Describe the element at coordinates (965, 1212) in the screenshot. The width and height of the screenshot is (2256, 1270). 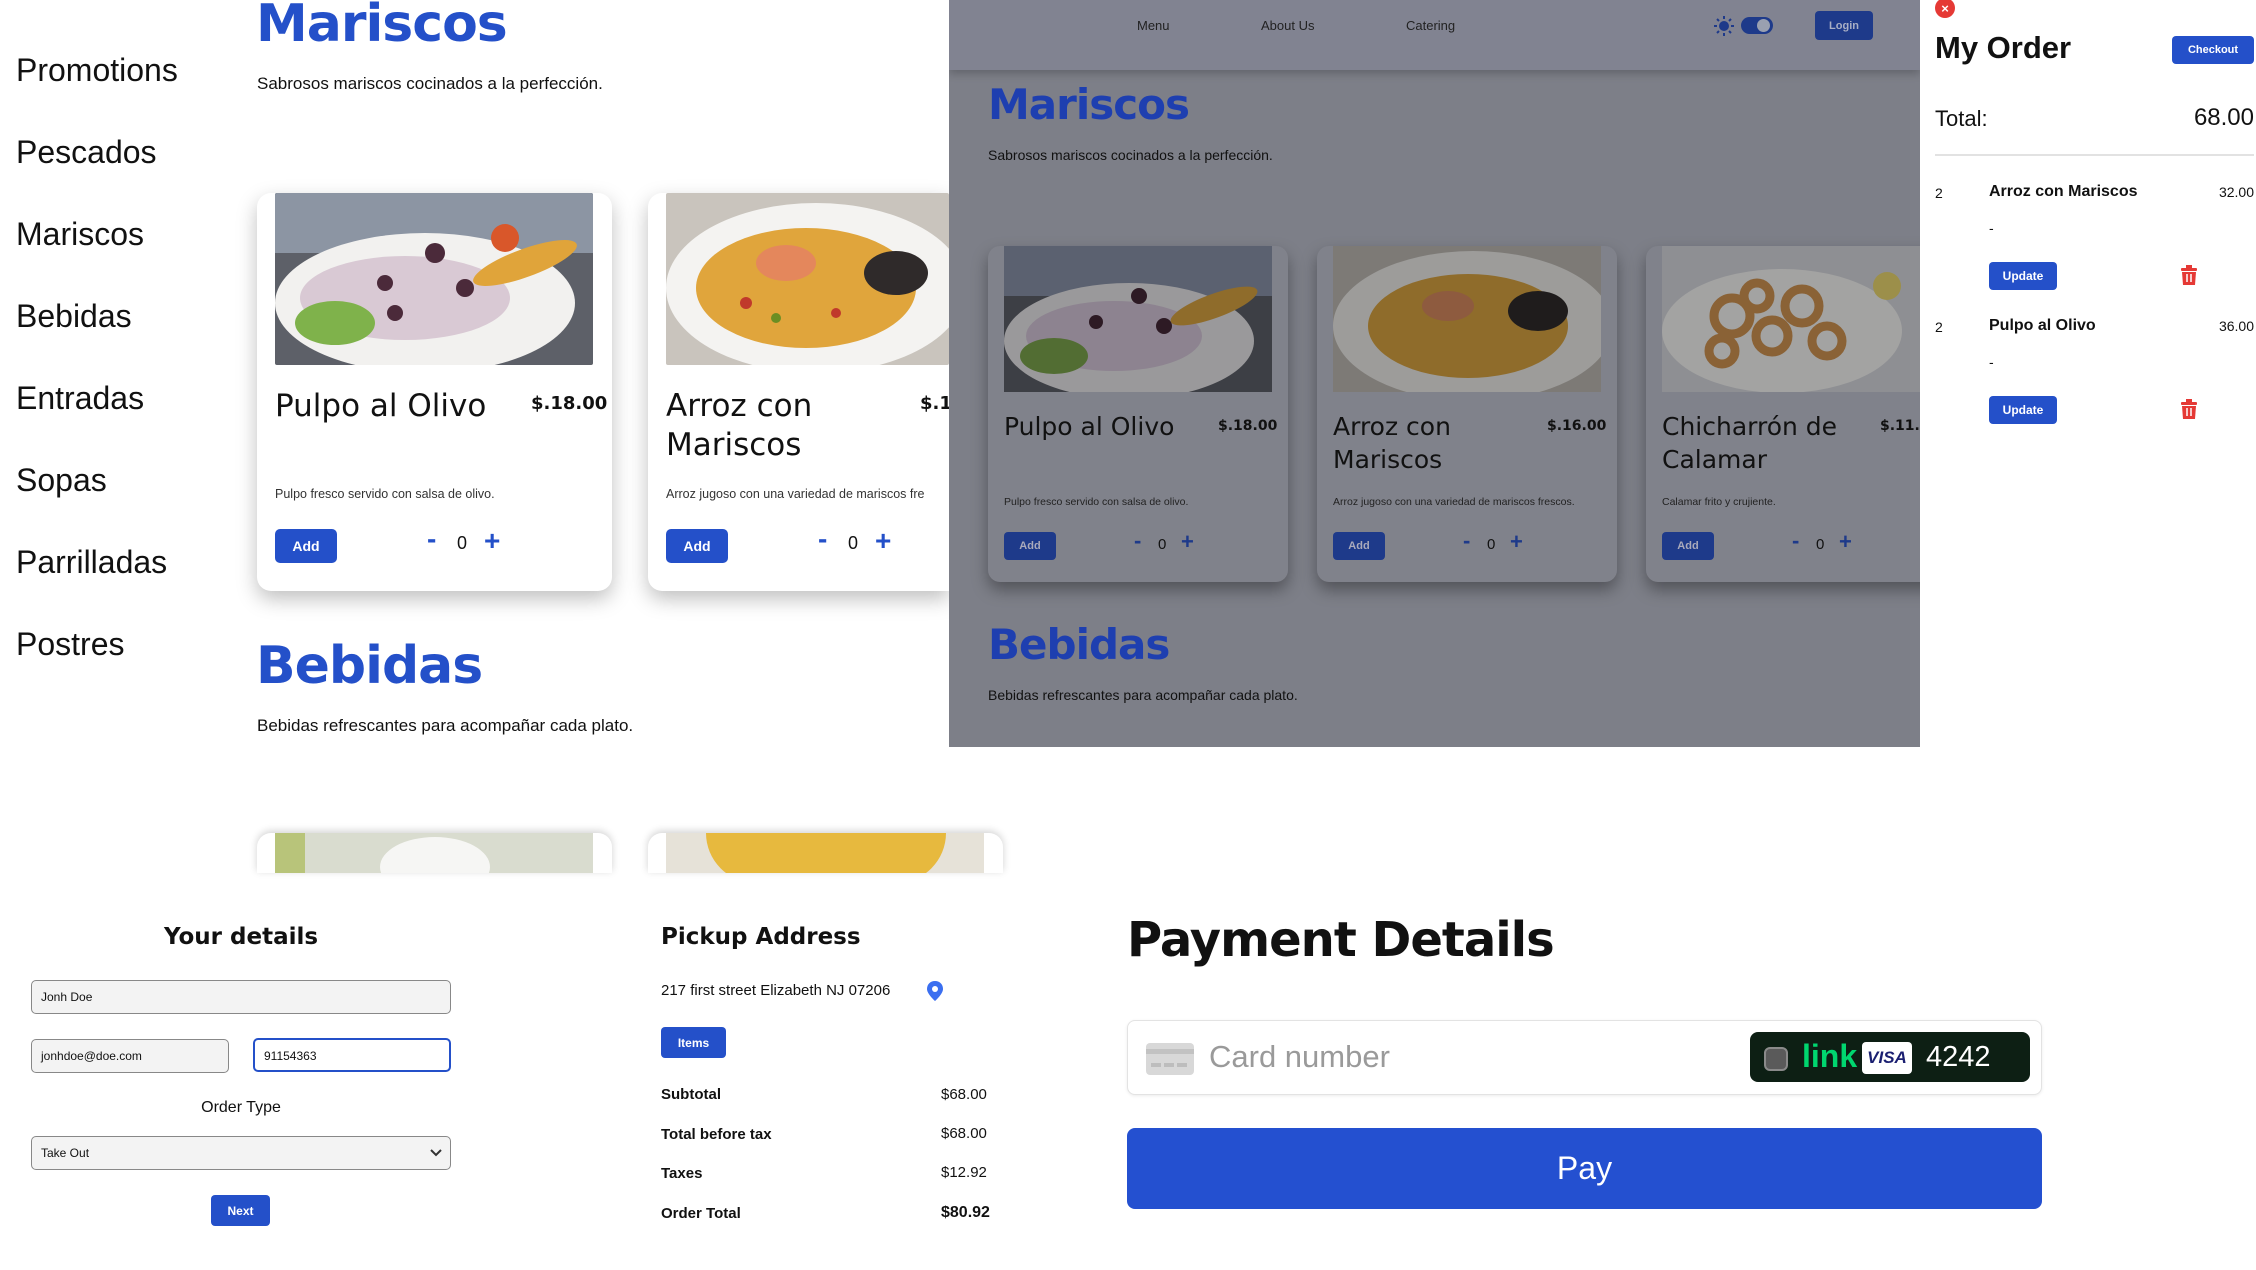
I see `order-total-value: $80.92` at that location.